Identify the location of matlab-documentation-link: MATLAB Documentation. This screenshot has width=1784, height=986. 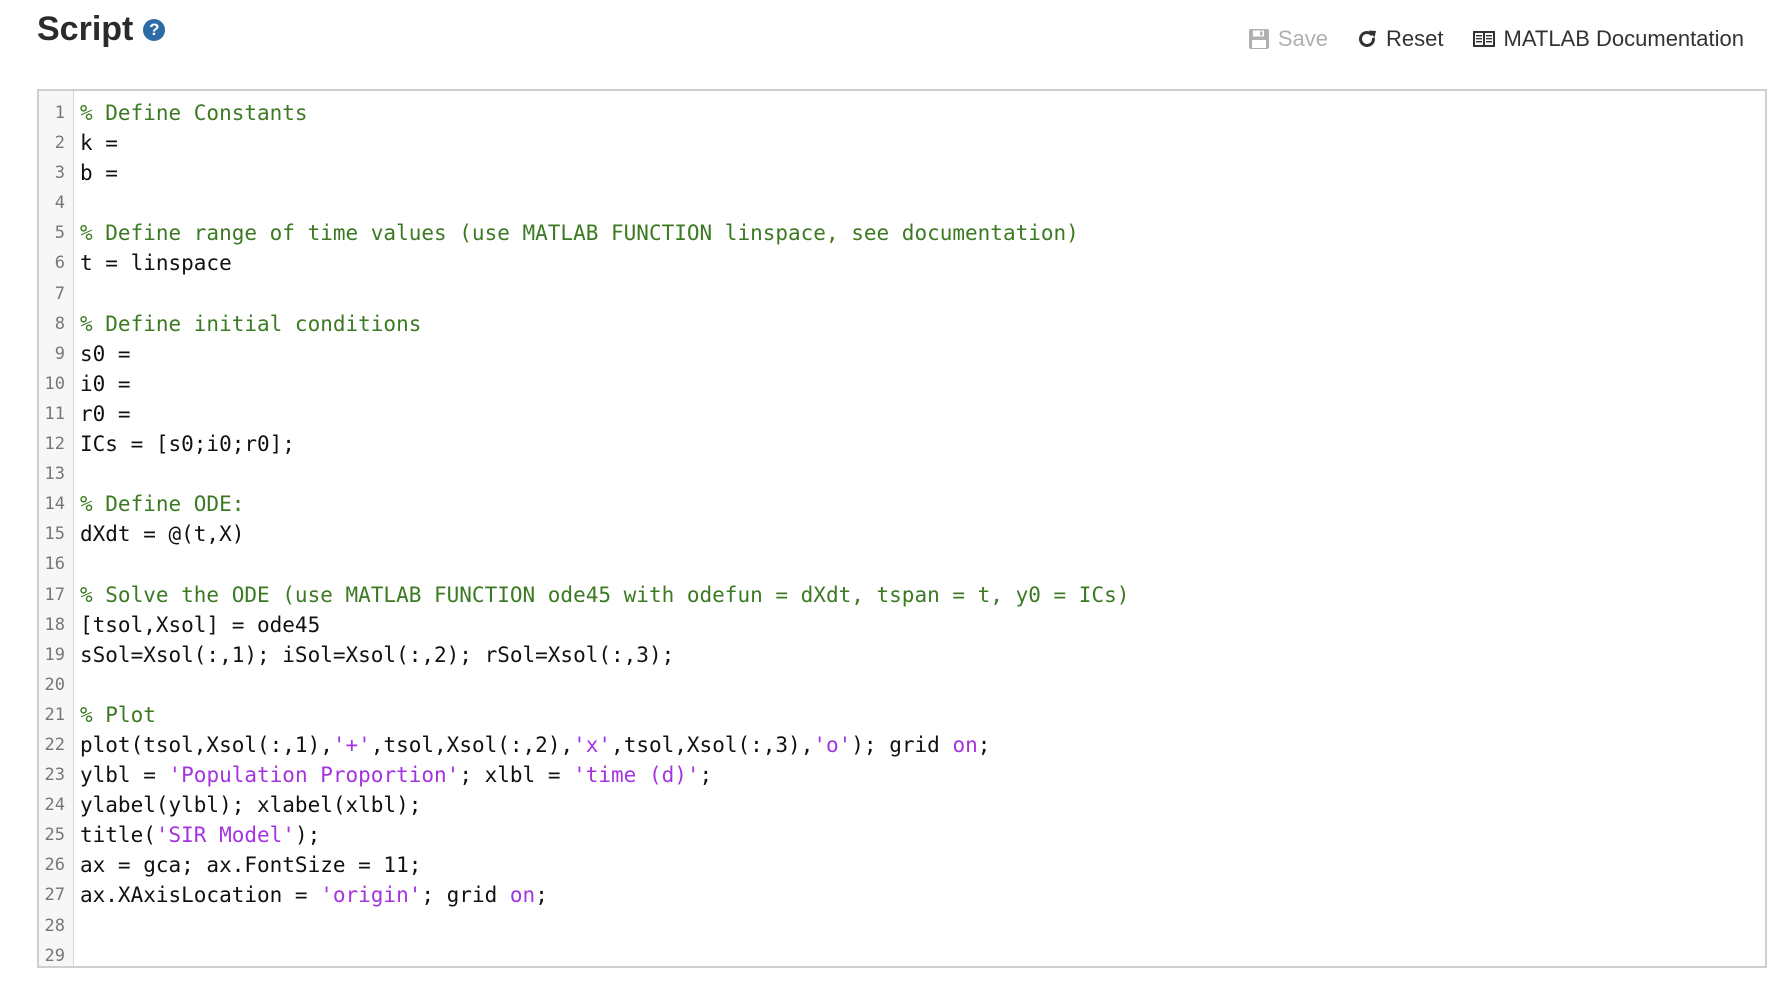
(1608, 39).